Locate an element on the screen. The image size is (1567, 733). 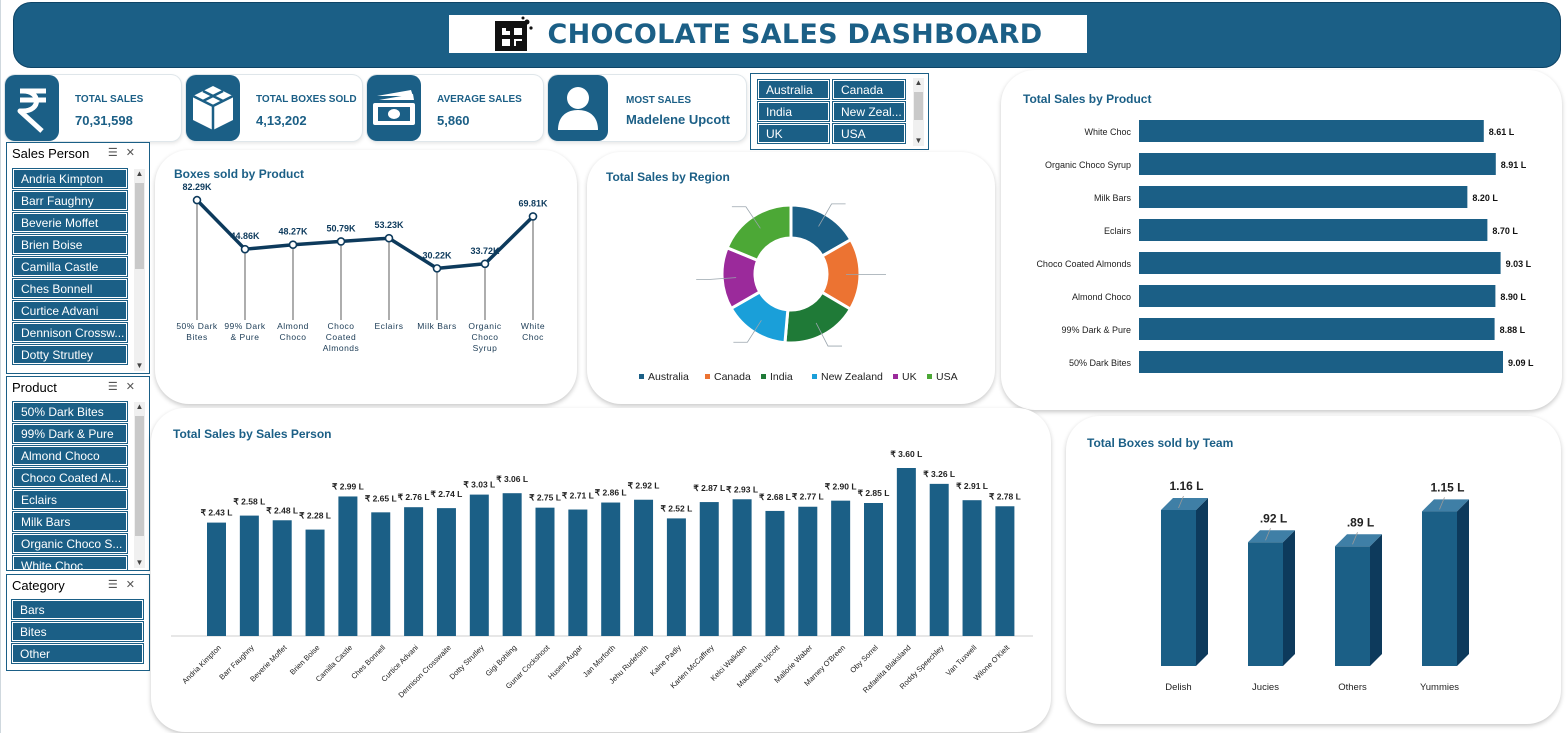
slicer-item-product: Milk Bars is located at coordinates (70, 521).